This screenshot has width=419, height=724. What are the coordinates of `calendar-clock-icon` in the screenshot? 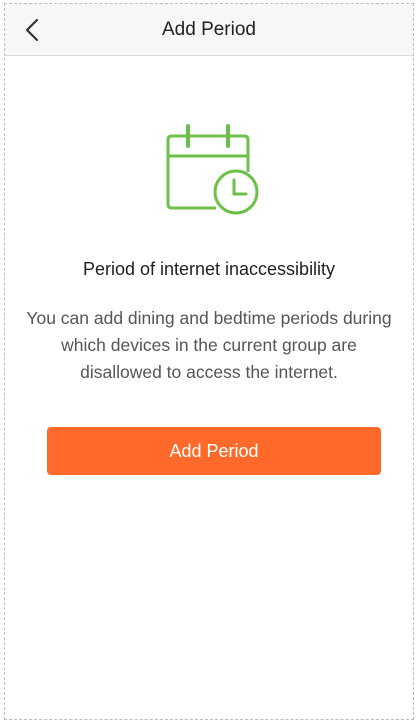 It's located at (212, 169).